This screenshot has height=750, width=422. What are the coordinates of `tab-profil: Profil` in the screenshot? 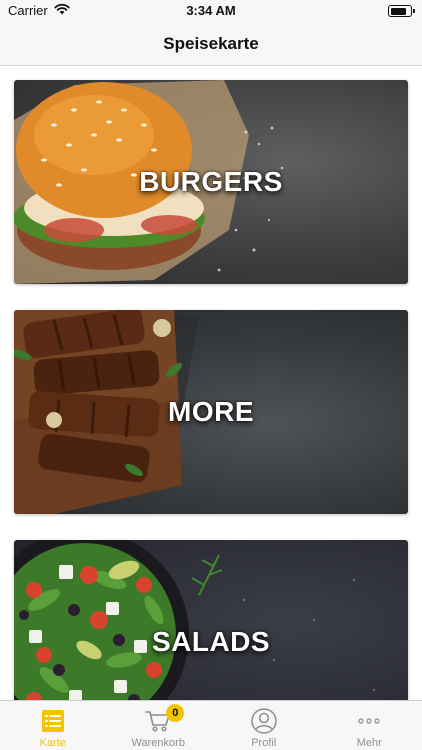 It's located at (264, 725).